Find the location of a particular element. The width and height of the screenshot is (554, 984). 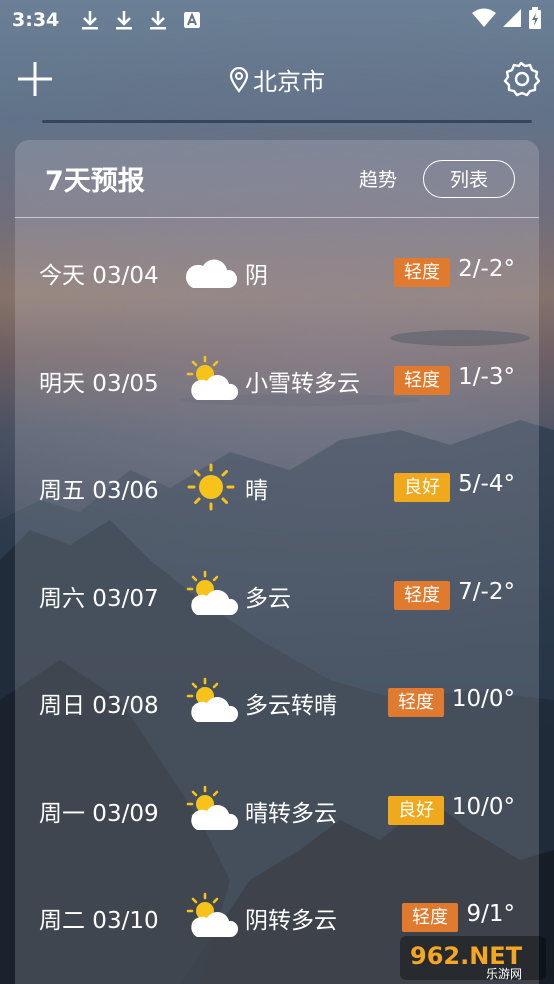

gear-icon is located at coordinates (522, 79).